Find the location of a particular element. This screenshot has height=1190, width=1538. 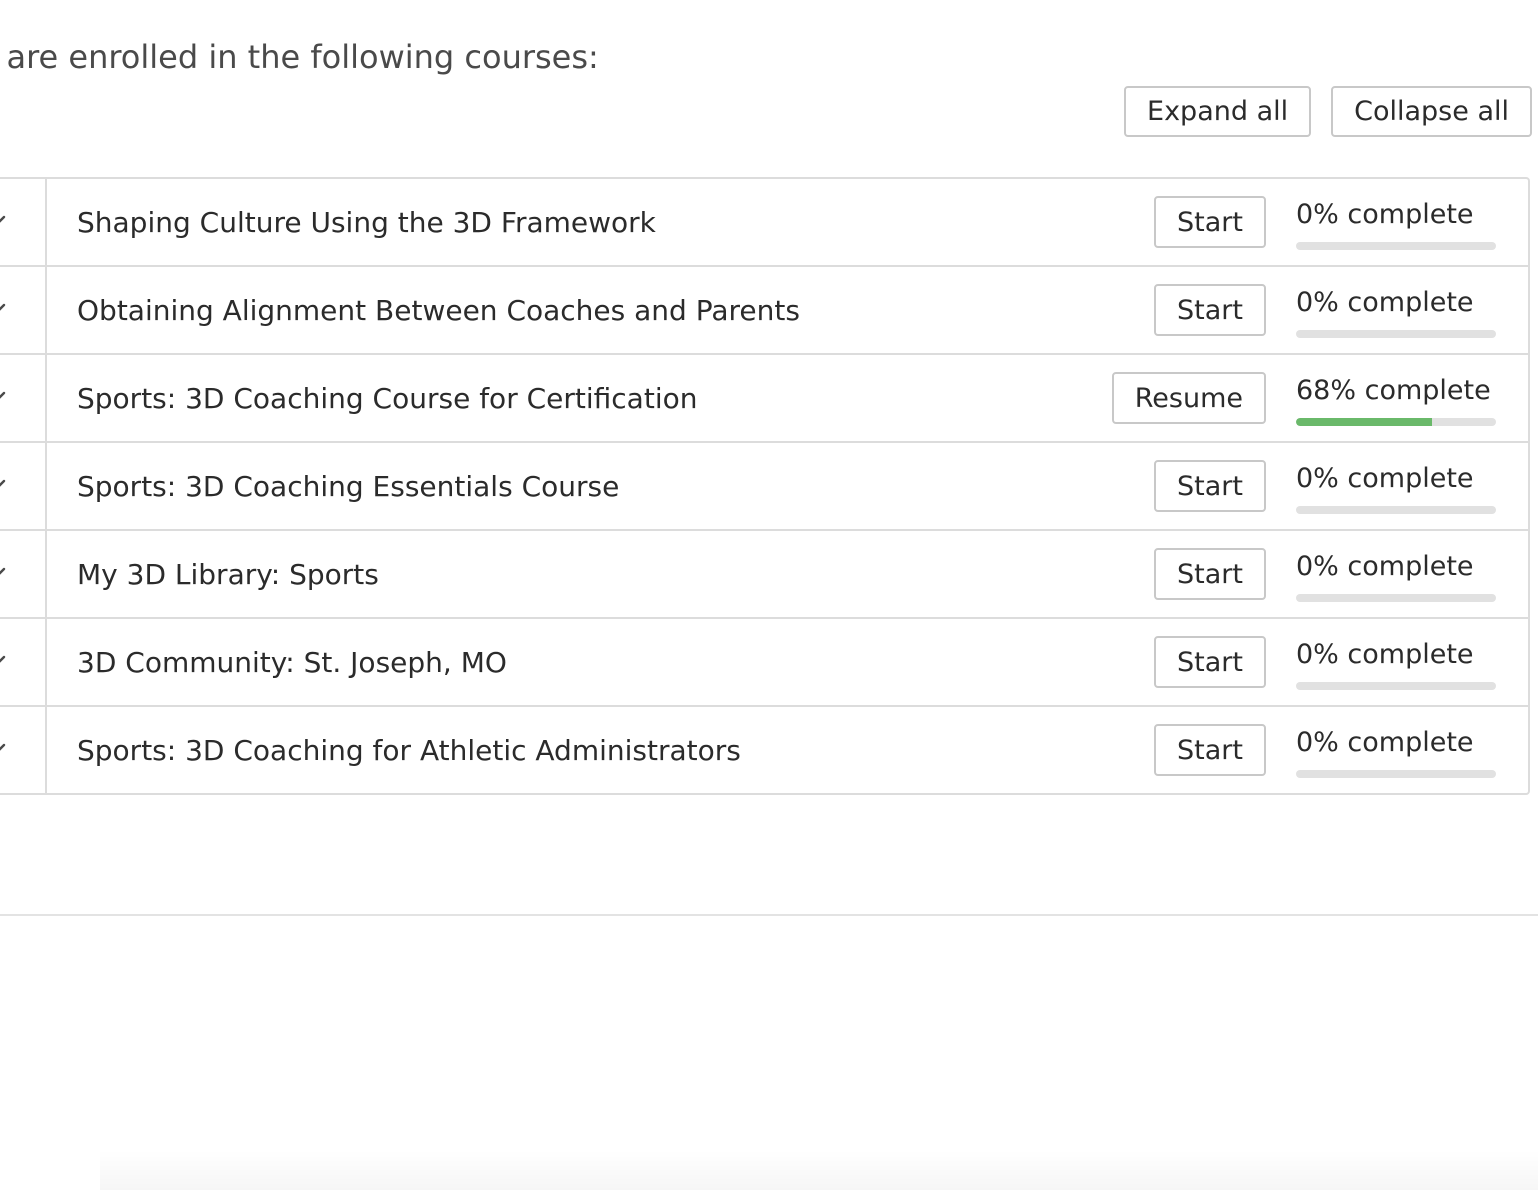

resume-course-button: Resume is located at coordinates (1188, 398).